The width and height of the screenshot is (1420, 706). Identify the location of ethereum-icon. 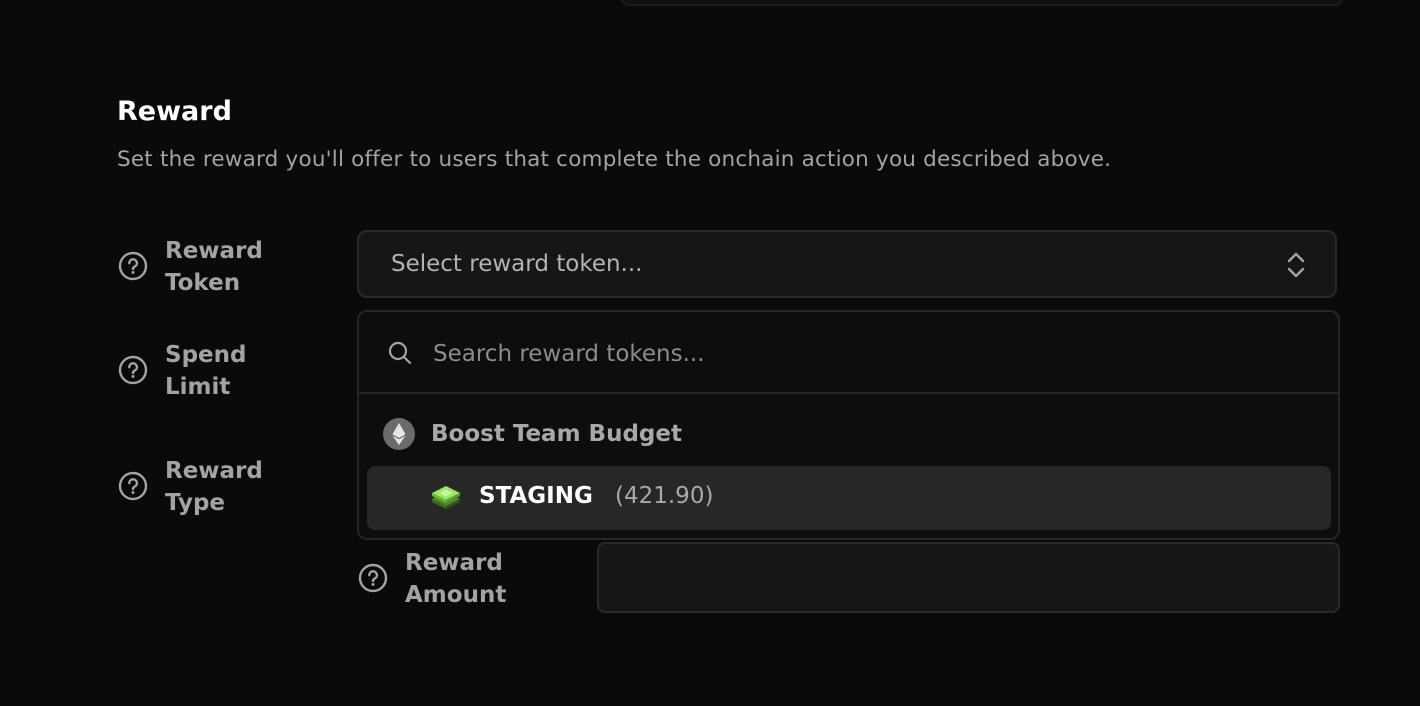
(399, 434).